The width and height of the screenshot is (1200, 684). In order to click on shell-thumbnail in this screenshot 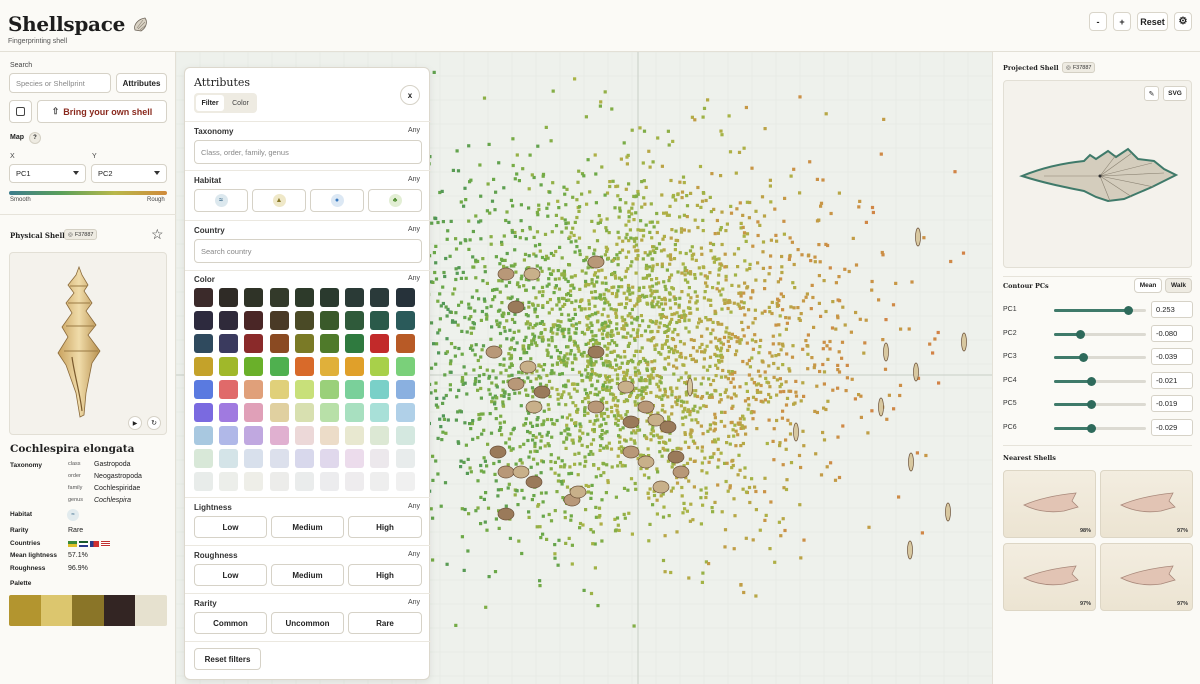, I will do `click(881, 407)`.